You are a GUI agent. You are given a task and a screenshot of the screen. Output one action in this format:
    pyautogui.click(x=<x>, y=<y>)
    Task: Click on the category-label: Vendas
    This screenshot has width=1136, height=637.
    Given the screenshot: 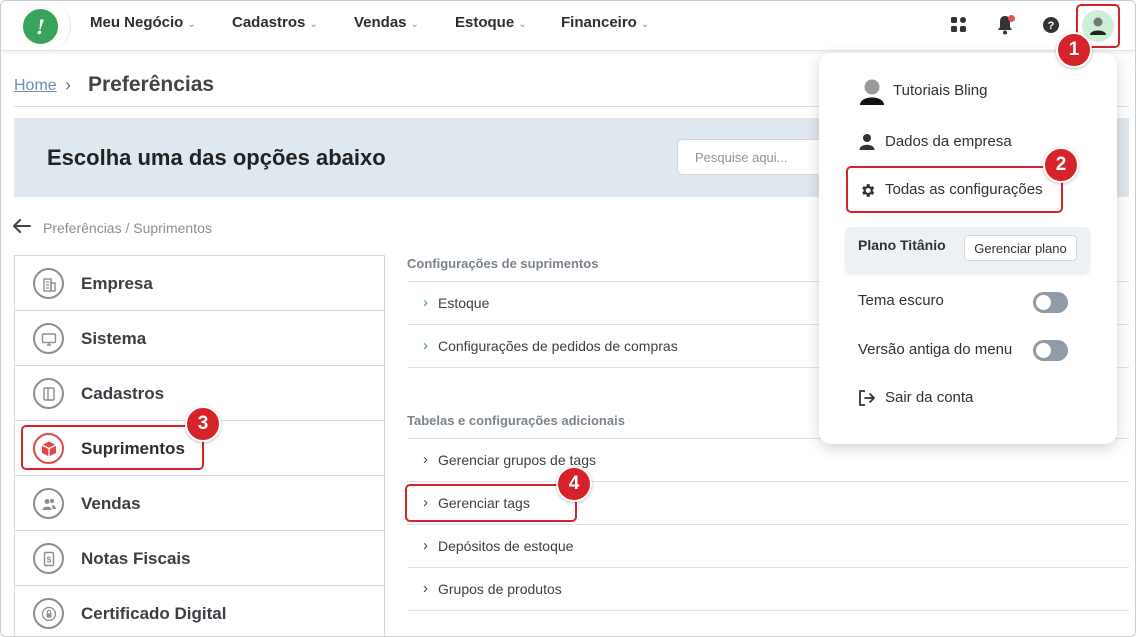 What is the action you would take?
    pyautogui.click(x=111, y=503)
    